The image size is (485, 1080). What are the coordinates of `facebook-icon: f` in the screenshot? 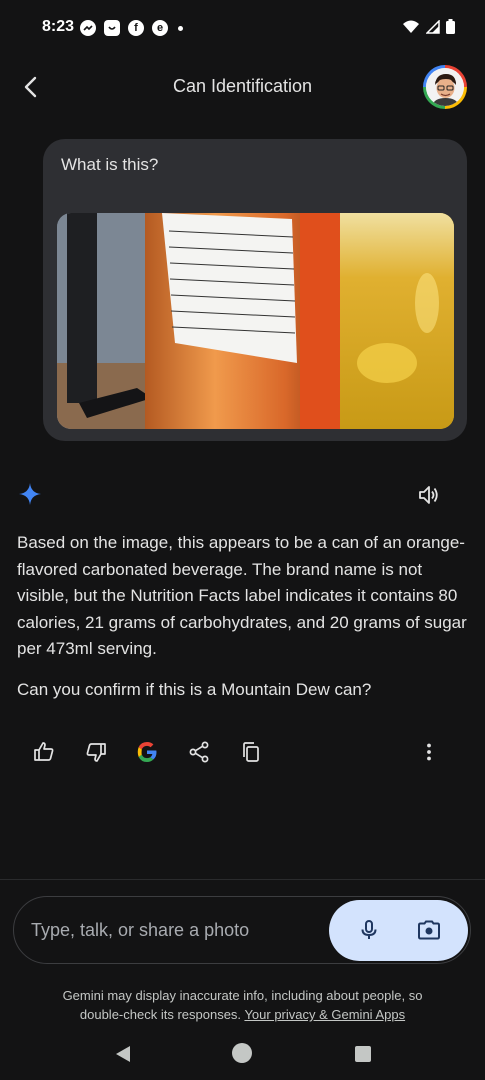 It's located at (136, 28).